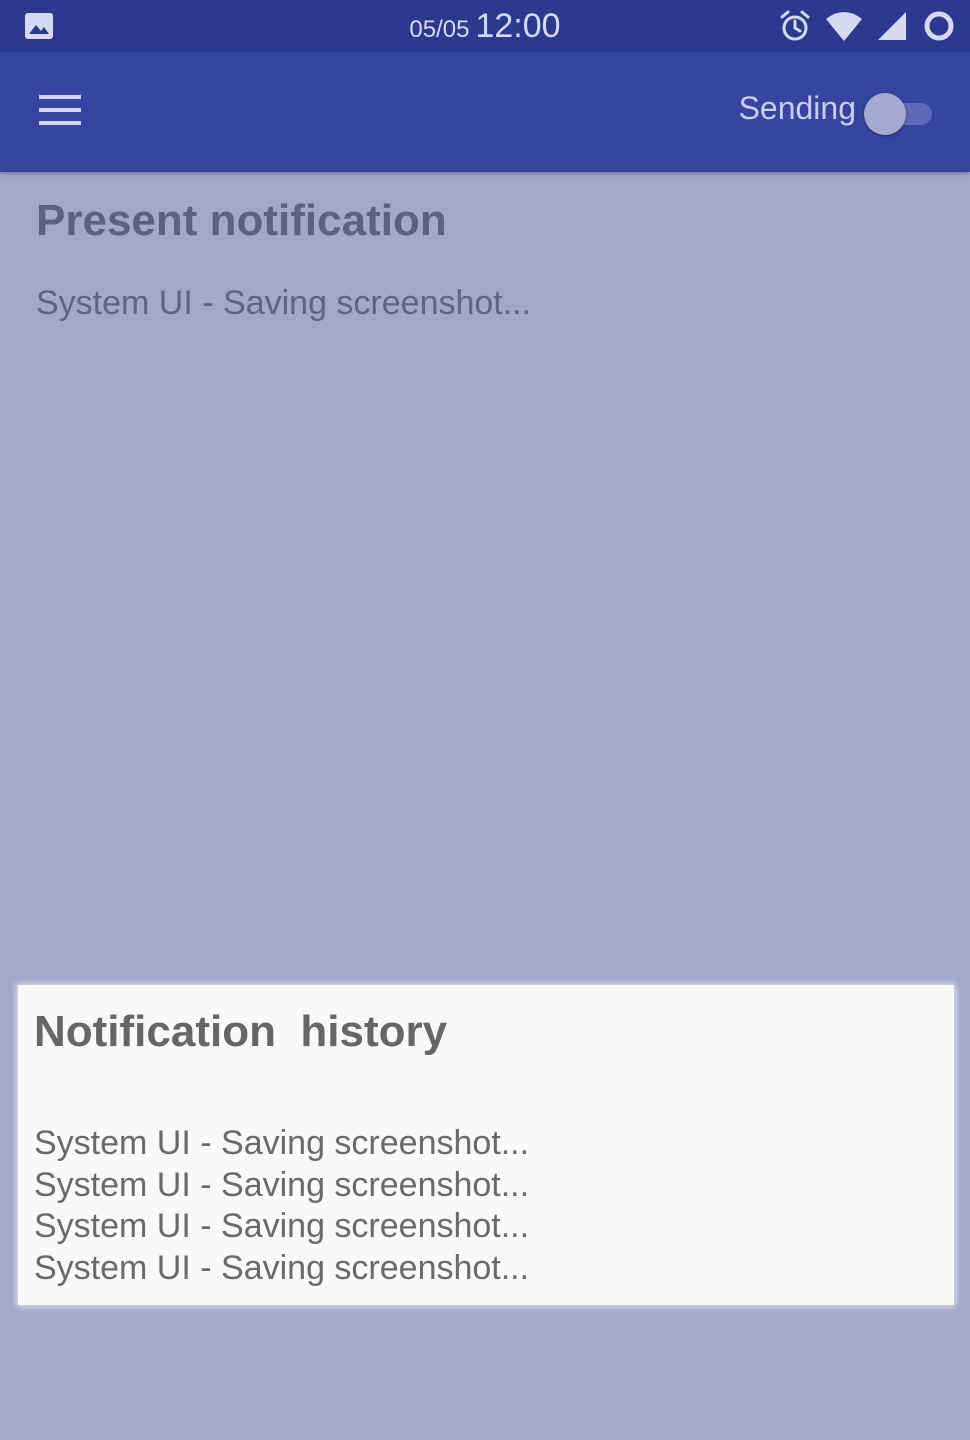 The image size is (970, 1440). I want to click on hamburger-menu-icon, so click(60, 112).